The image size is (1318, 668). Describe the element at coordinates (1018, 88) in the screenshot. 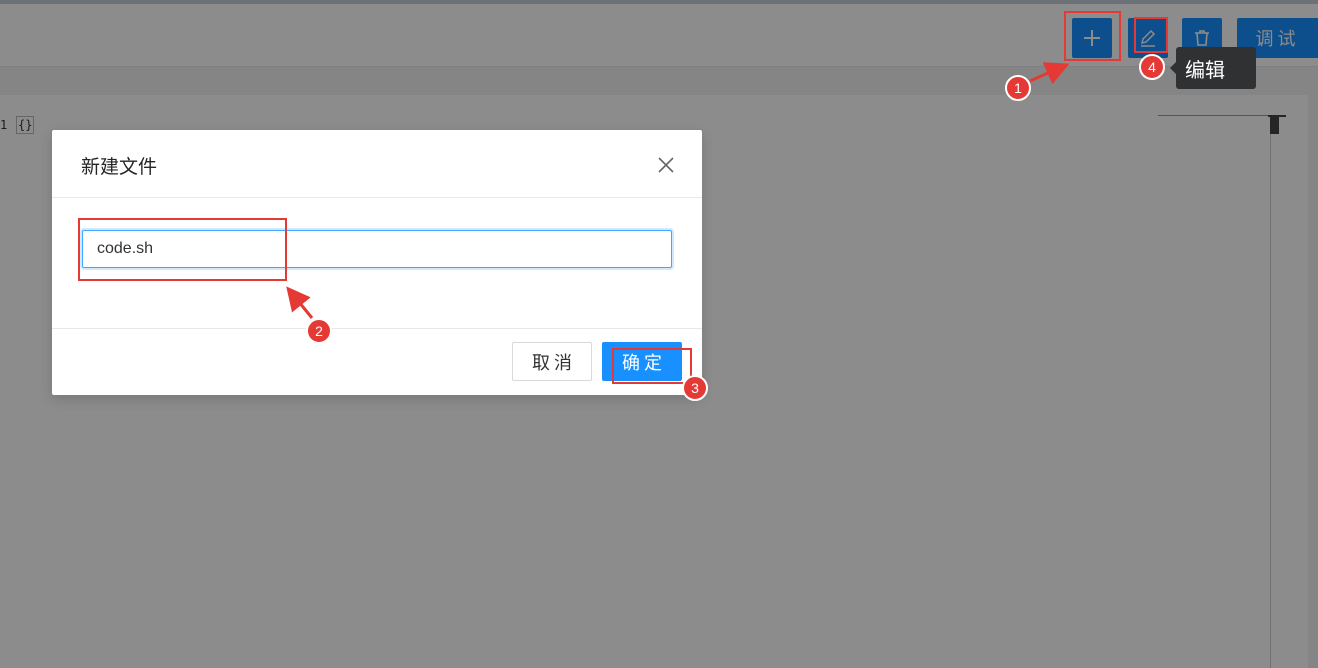

I see `step-badge-1: 1` at that location.